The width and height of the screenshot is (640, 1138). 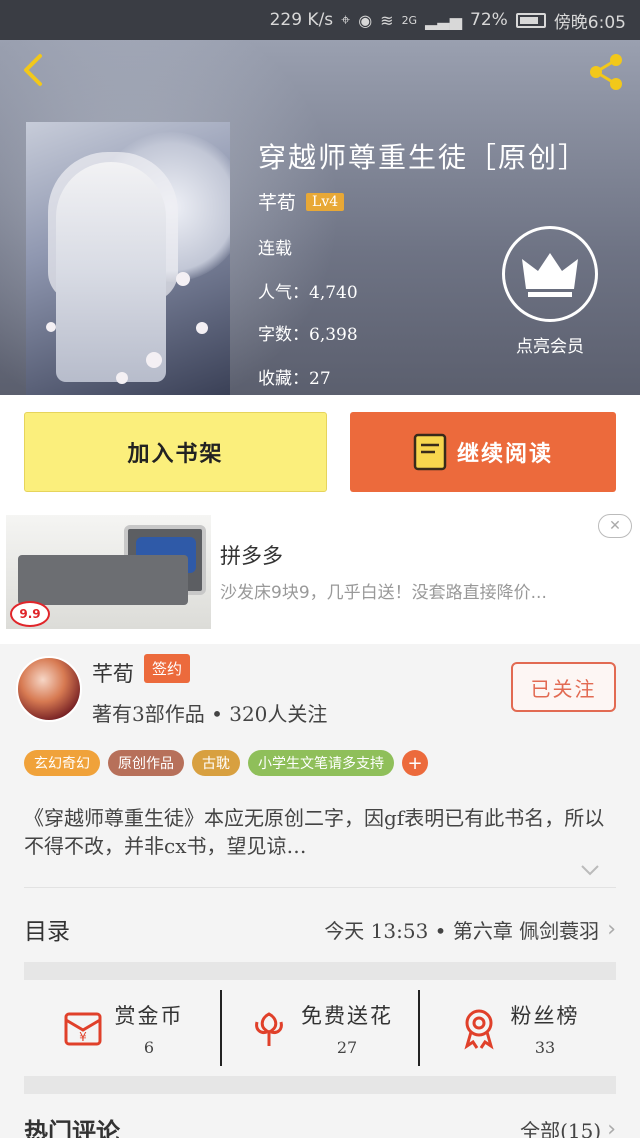 I want to click on coin-envelope-icon: ¥, so click(x=82, y=1029).